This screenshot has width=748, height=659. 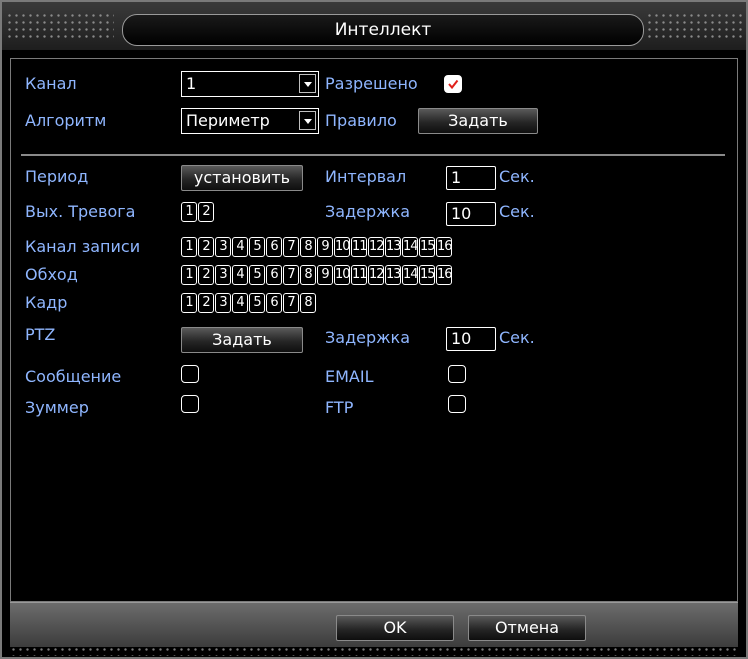 What do you see at coordinates (359, 247) in the screenshot?
I see `record-channel-box: 11` at bounding box center [359, 247].